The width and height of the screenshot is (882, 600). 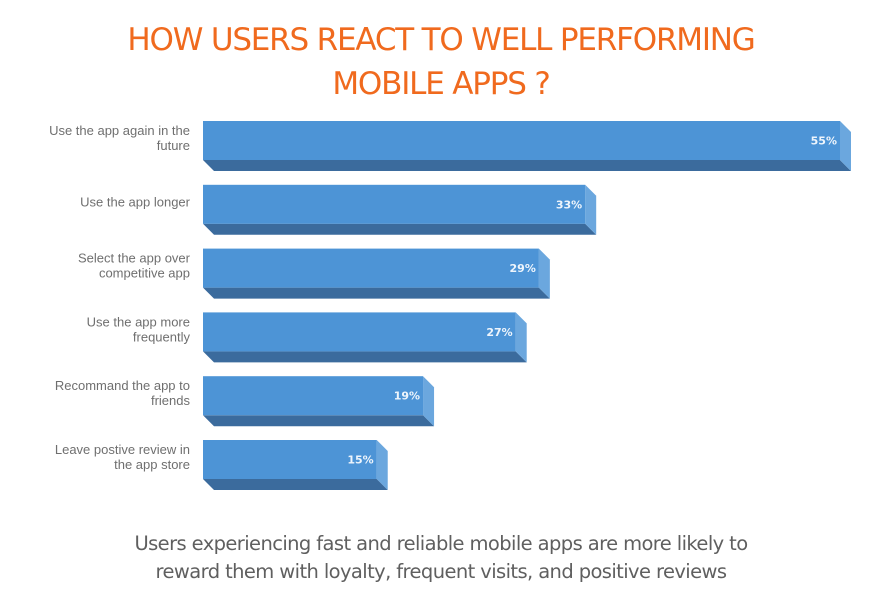 I want to click on value-label: 29%, so click(x=523, y=268).